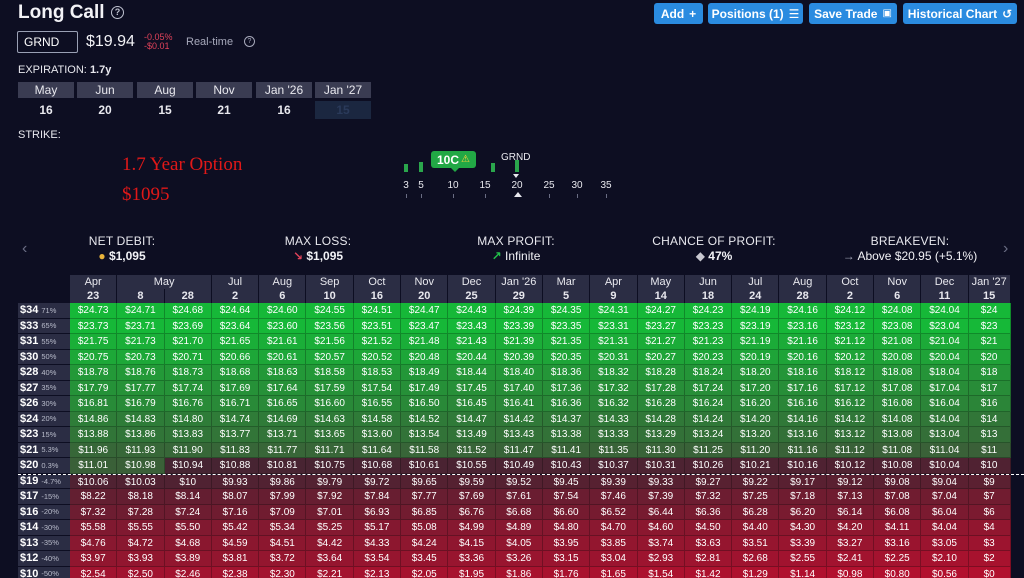 Image resolution: width=1024 pixels, height=578 pixels. I want to click on info-icon: ?, so click(249, 41).